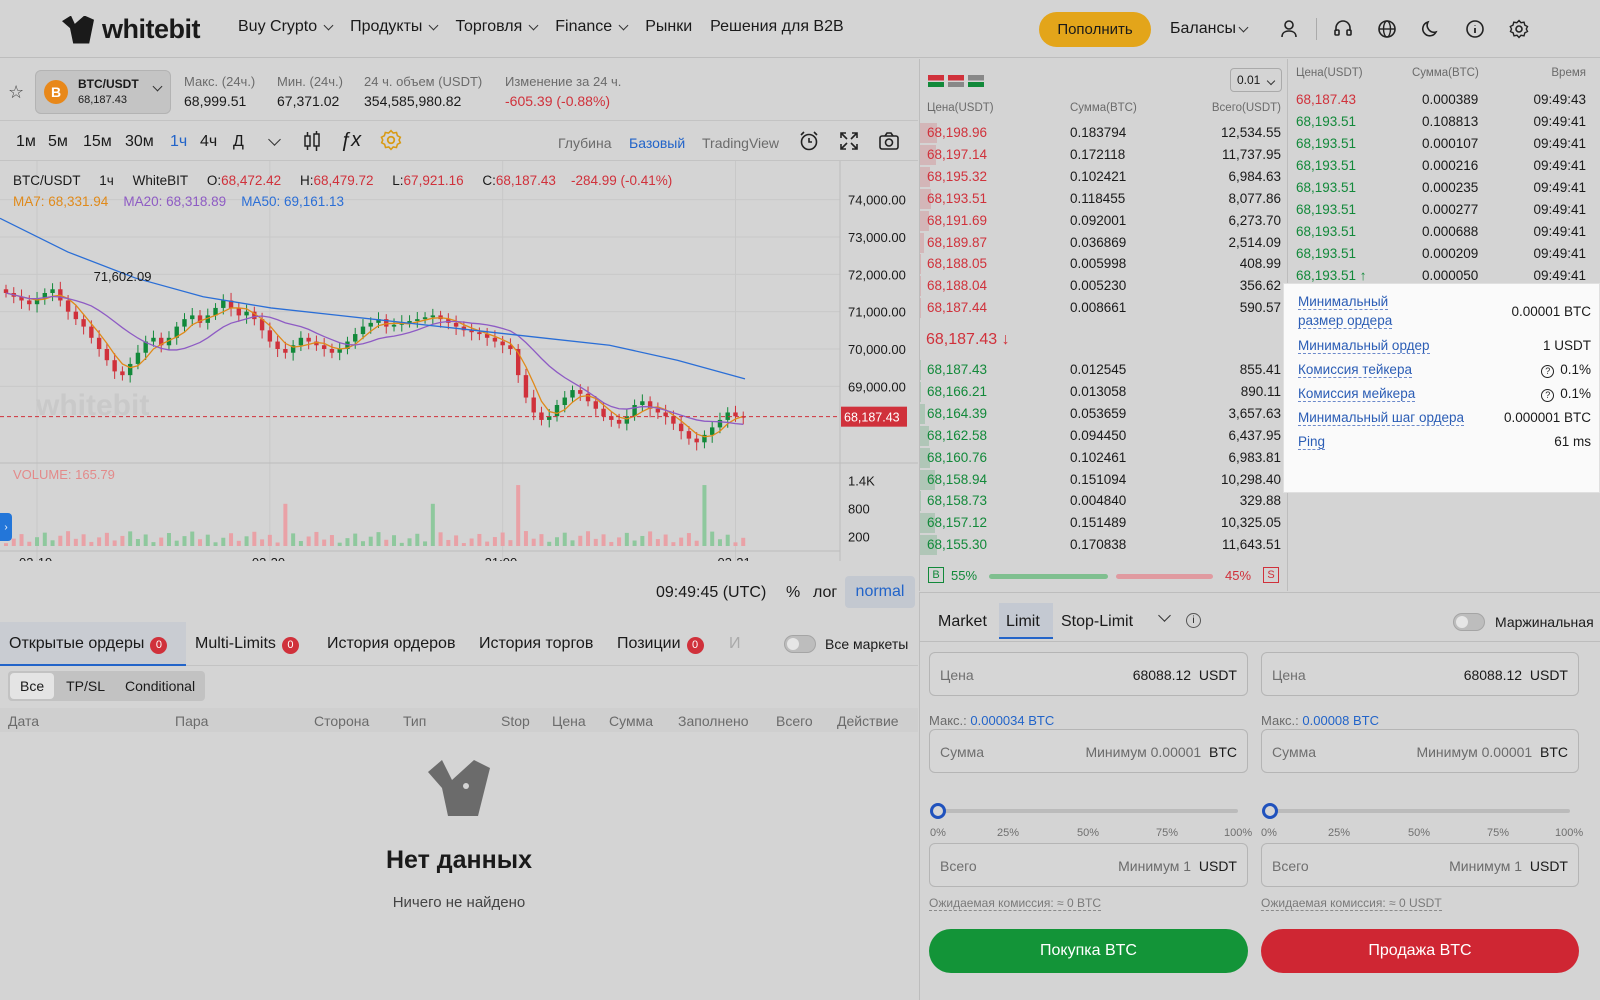 Image resolution: width=1600 pixels, height=1000 pixels. What do you see at coordinates (1088, 951) in the screenshot?
I see `buy-btc-button: Покупка BTC` at bounding box center [1088, 951].